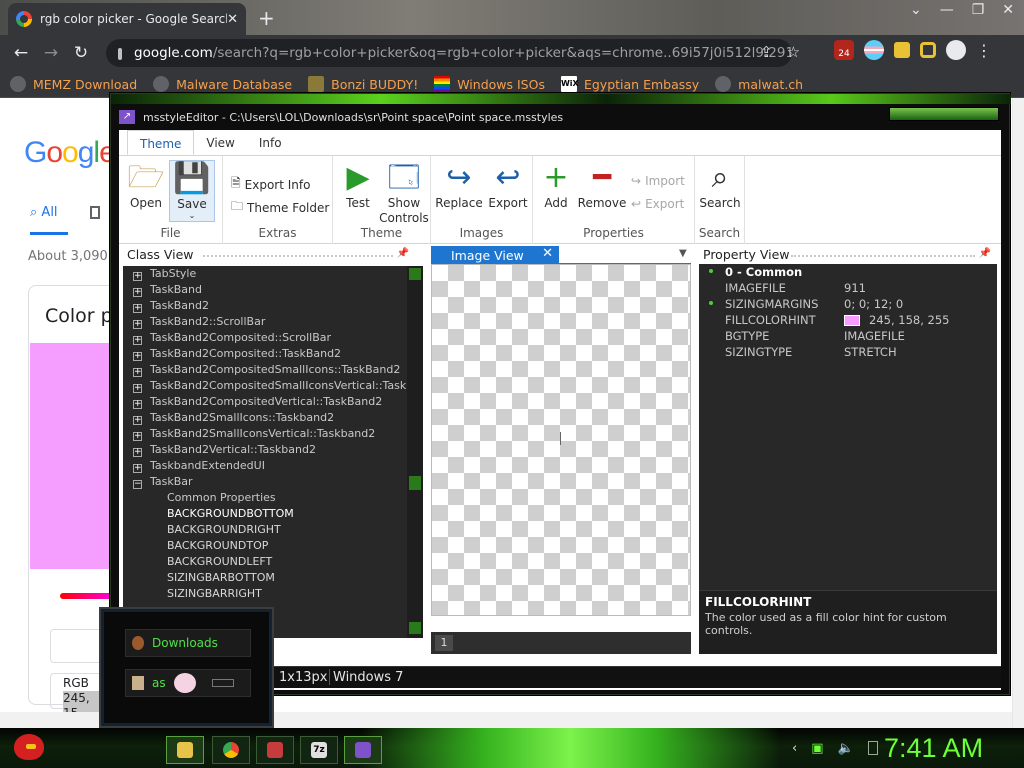 The width and height of the screenshot is (1024, 768). What do you see at coordinates (26, 747) in the screenshot?
I see `start-button` at bounding box center [26, 747].